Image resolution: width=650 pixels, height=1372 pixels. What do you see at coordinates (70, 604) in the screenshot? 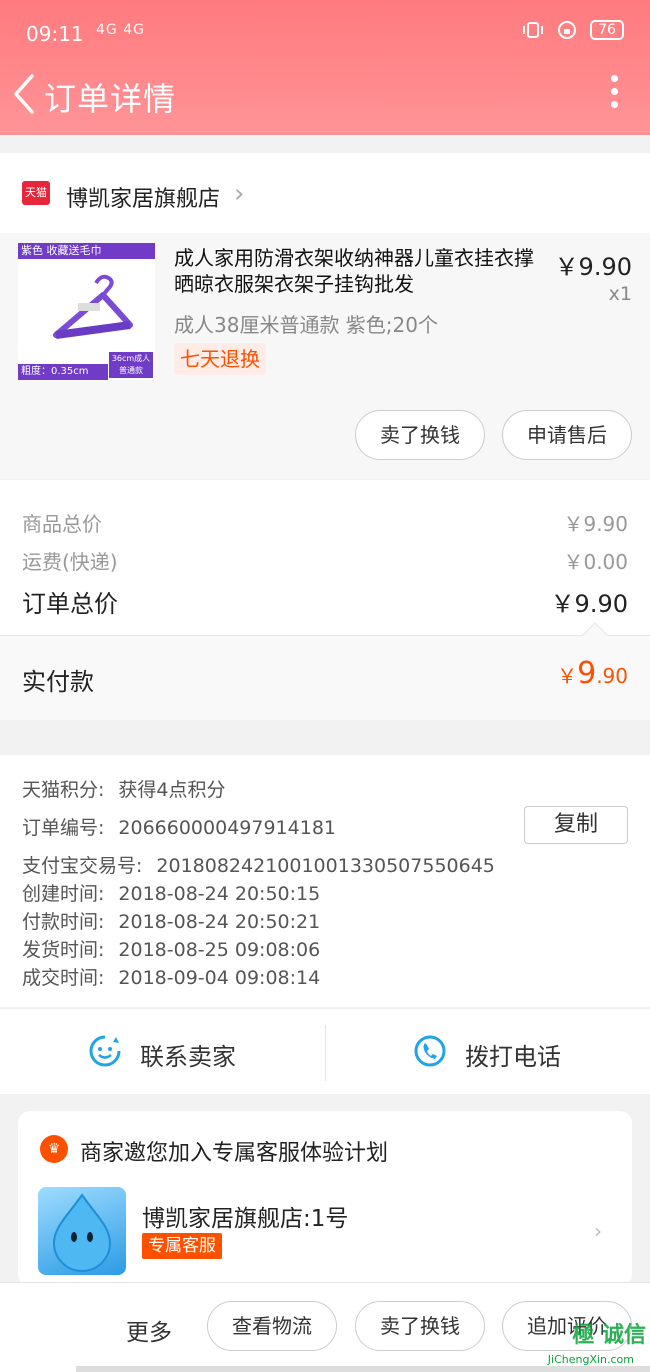
I see `order-total-label: 订单总价` at bounding box center [70, 604].